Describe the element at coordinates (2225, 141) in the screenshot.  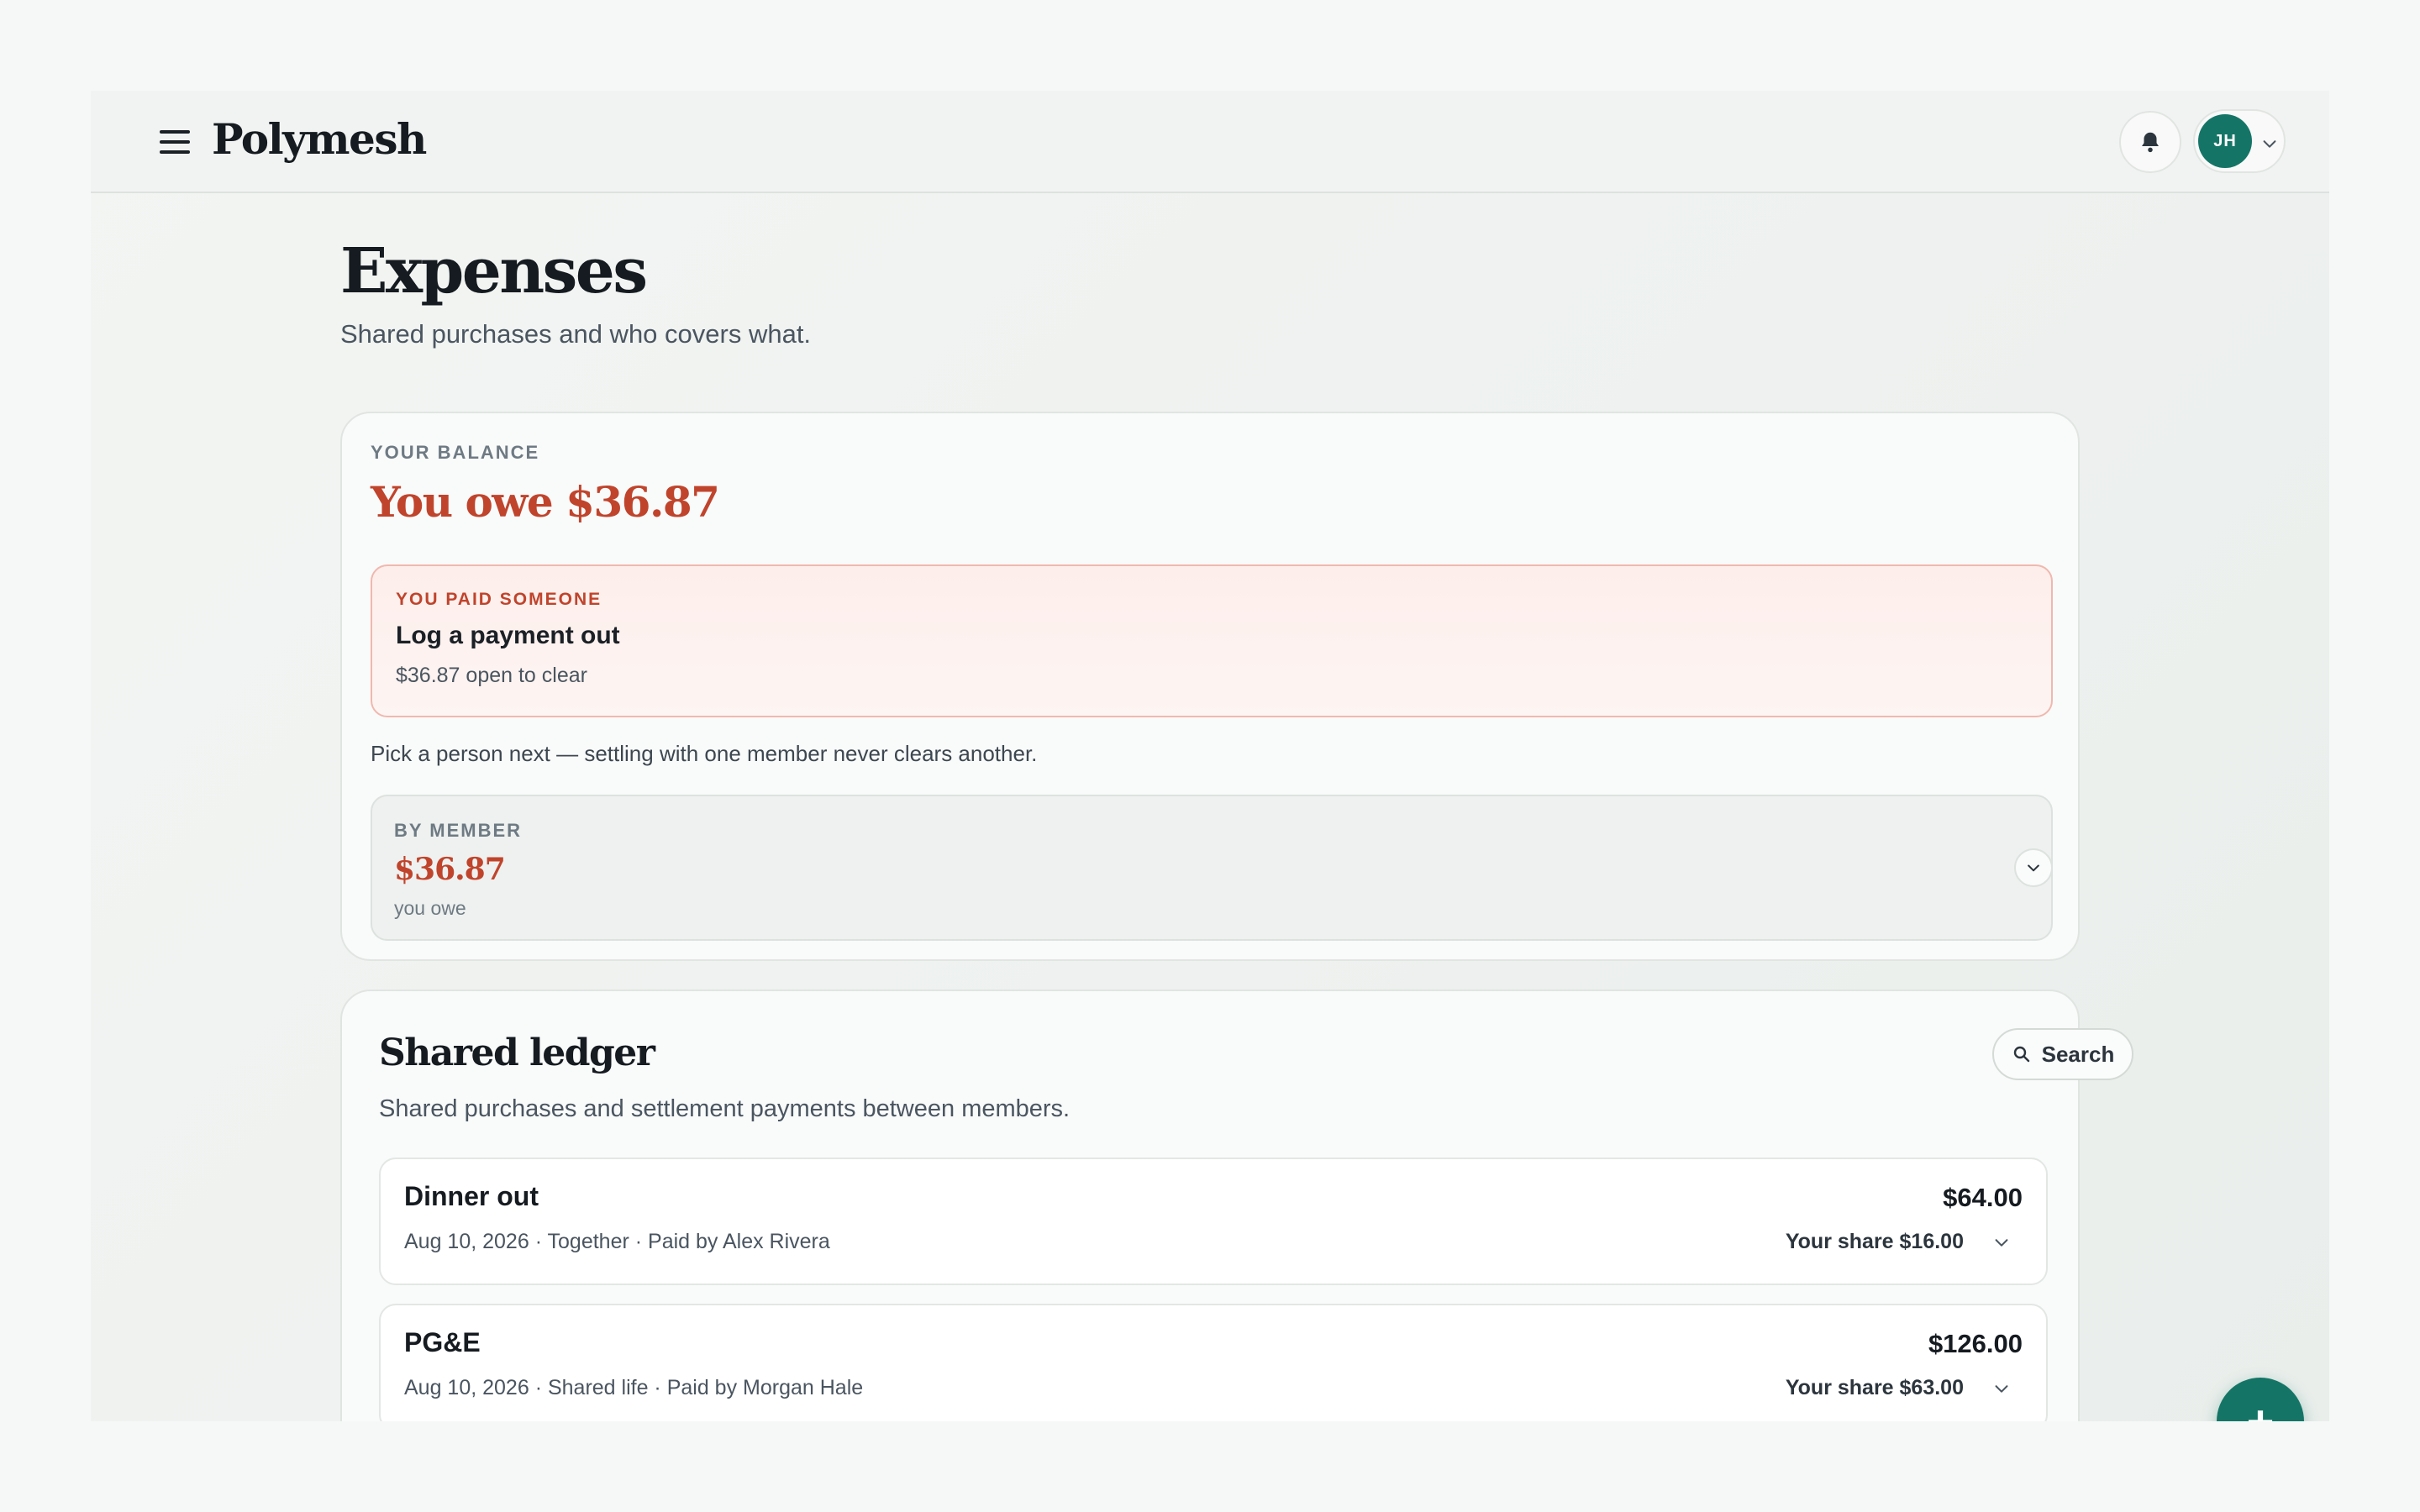
I see `avatar: JH` at that location.